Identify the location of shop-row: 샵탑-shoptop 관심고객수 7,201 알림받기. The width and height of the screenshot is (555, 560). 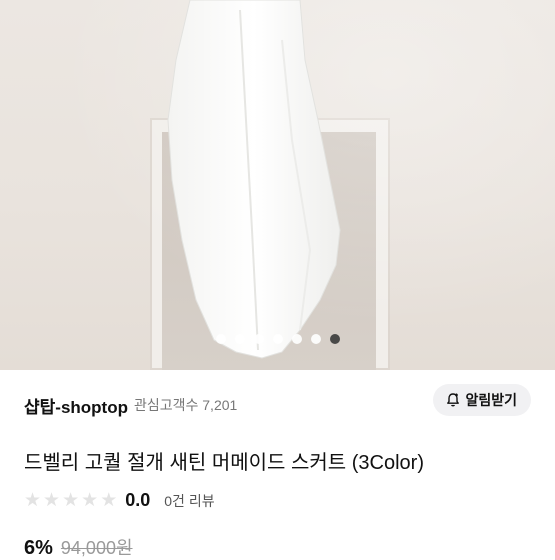
(277, 401).